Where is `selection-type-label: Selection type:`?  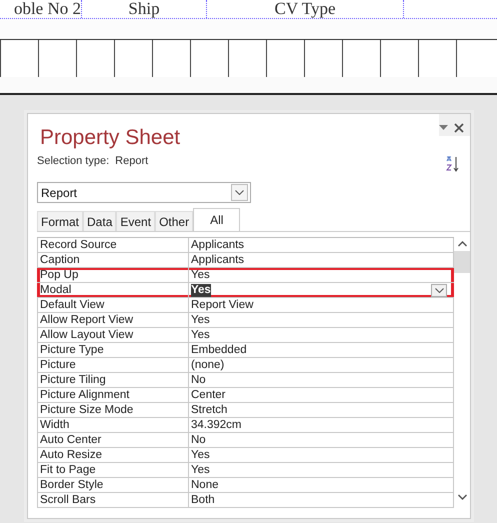
selection-type-label: Selection type: is located at coordinates (73, 161).